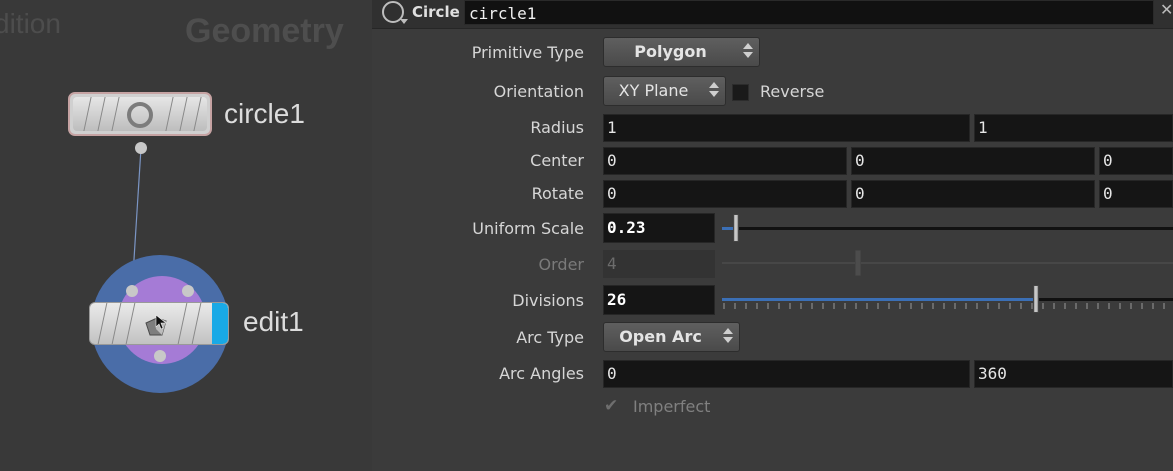 This screenshot has width=1173, height=471. I want to click on node-circle1, so click(140, 114).